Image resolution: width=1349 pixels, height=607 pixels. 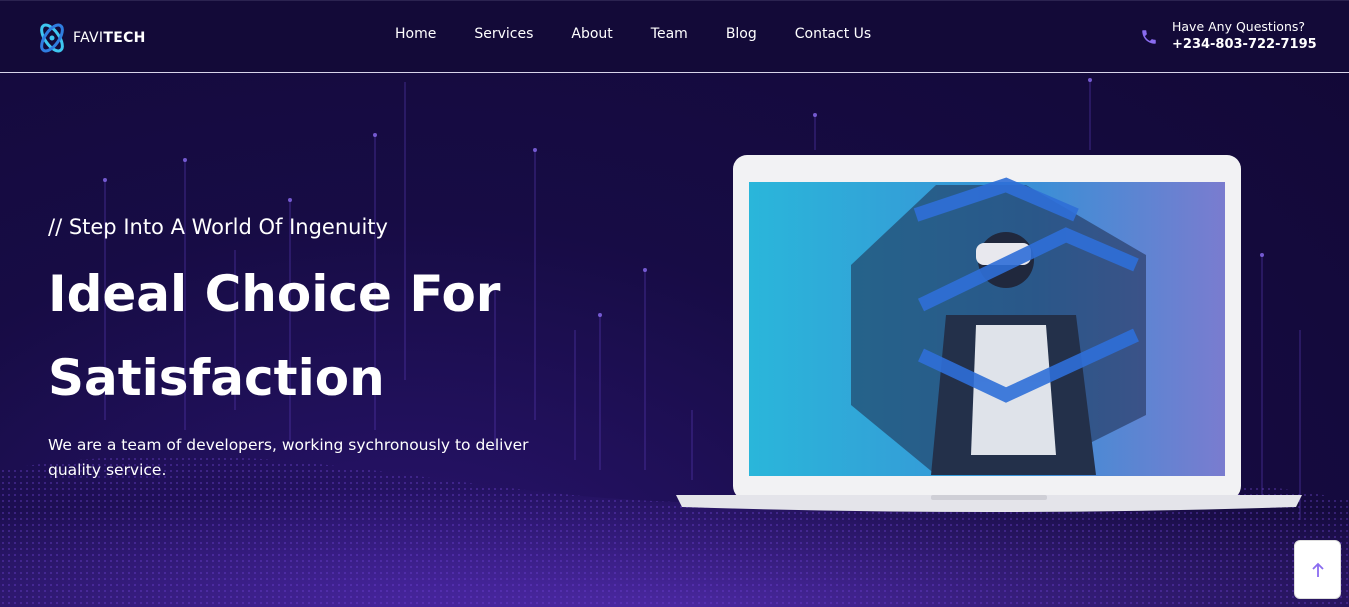 I want to click on logo-text-light: FAVI, so click(x=88, y=38).